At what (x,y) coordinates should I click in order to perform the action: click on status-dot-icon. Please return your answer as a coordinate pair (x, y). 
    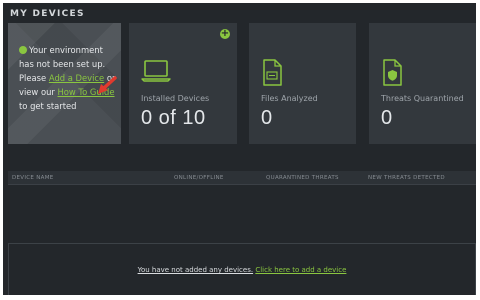
    Looking at the image, I should click on (23, 50).